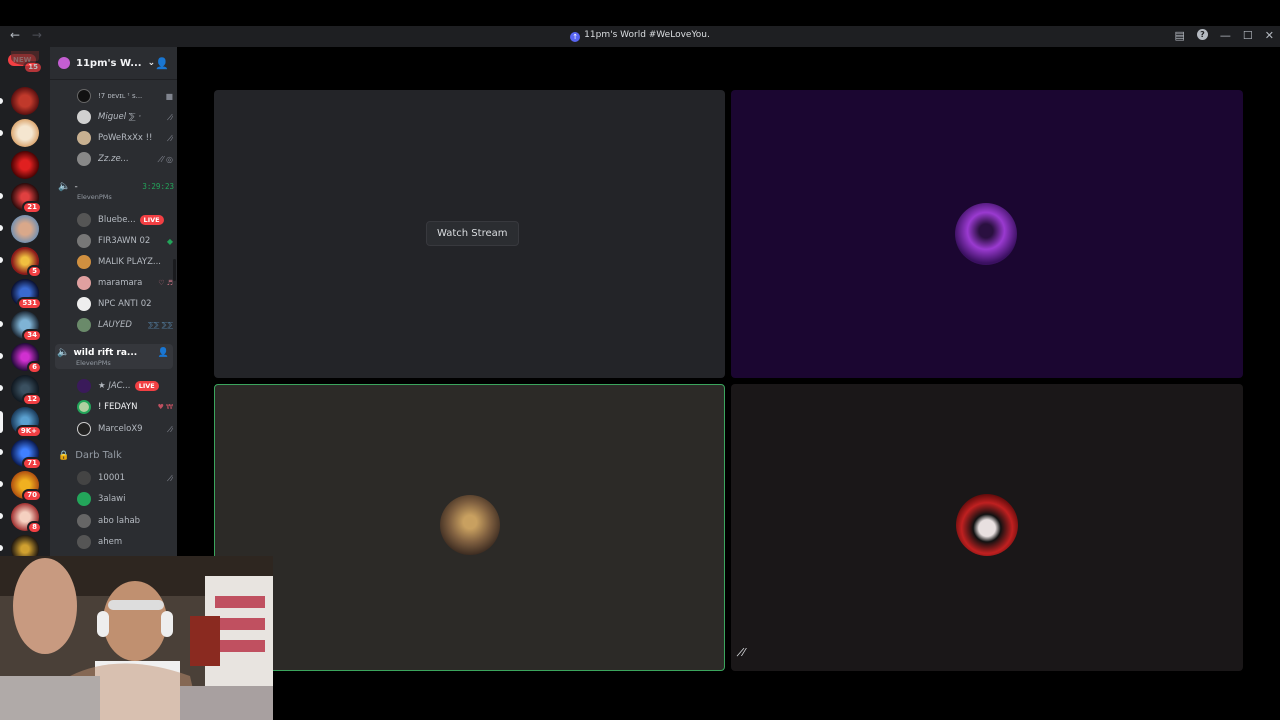 This screenshot has width=1280, height=720. What do you see at coordinates (1248, 35) in the screenshot?
I see `maximize-icon: ☐` at bounding box center [1248, 35].